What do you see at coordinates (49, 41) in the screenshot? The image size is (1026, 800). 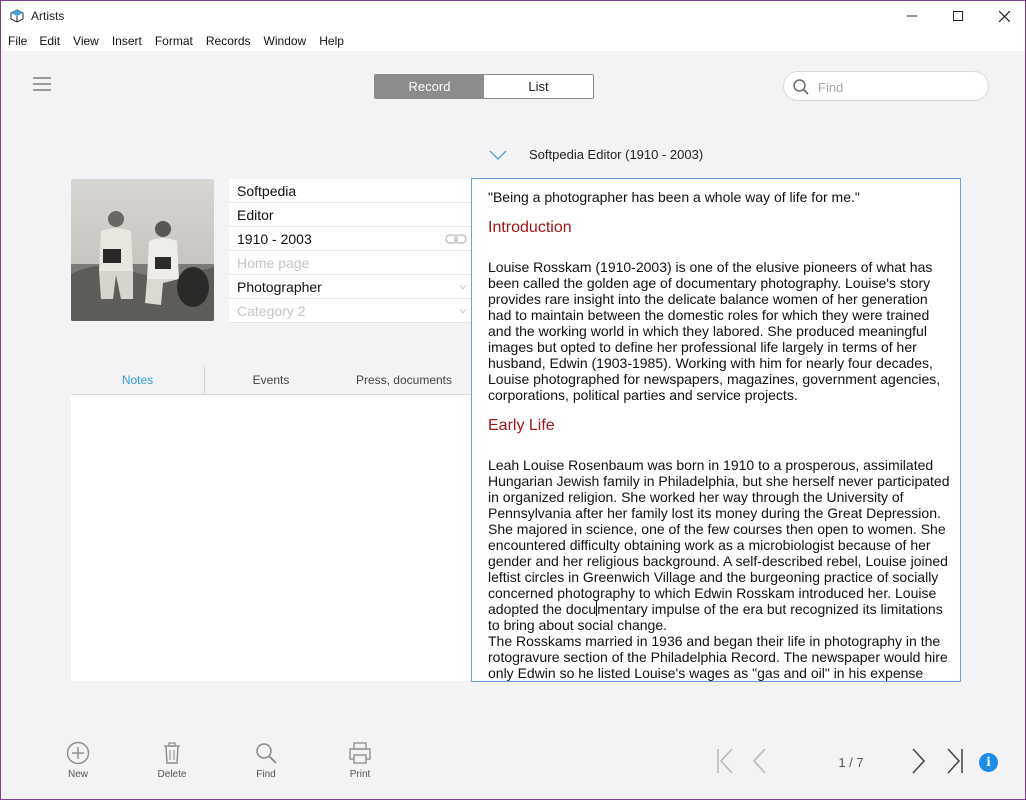 I see `menu-edit: Edit` at bounding box center [49, 41].